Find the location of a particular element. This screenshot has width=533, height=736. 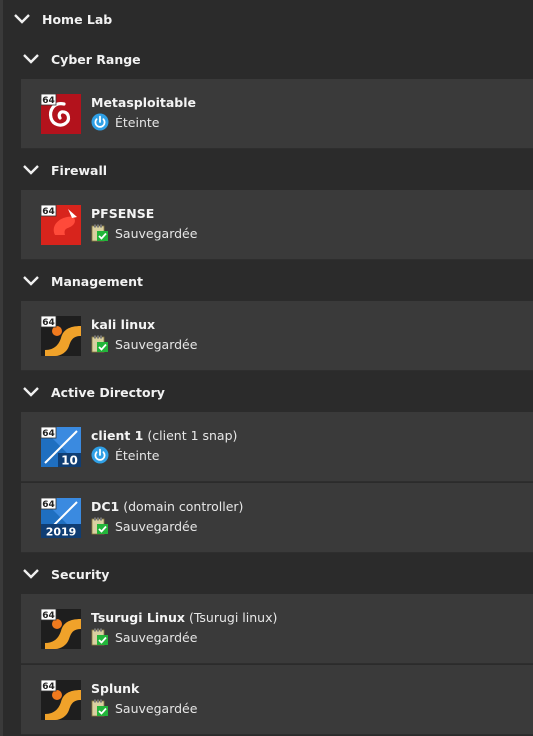

vm-description: (client 1 snap) is located at coordinates (192, 435).